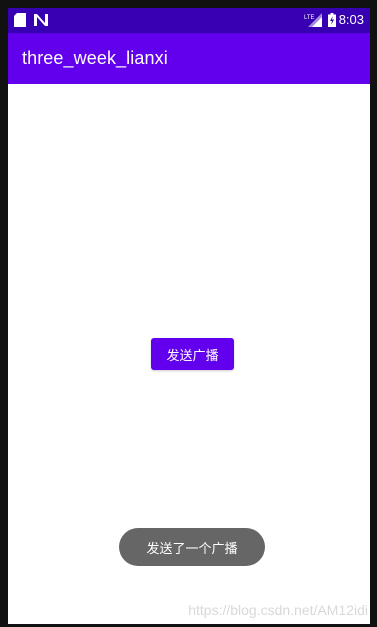 The image size is (377, 627). I want to click on status-time: 8:03, so click(351, 19).